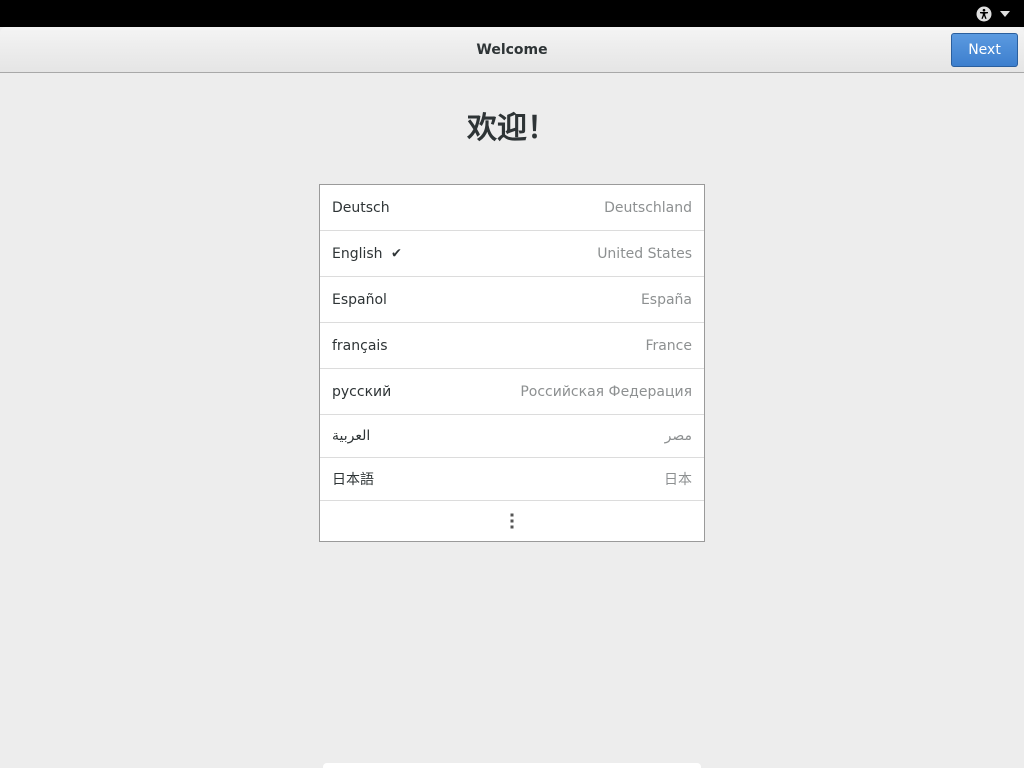 This screenshot has width=1024, height=768. What do you see at coordinates (396, 253) in the screenshot?
I see `checkmark-icon: ✔` at bounding box center [396, 253].